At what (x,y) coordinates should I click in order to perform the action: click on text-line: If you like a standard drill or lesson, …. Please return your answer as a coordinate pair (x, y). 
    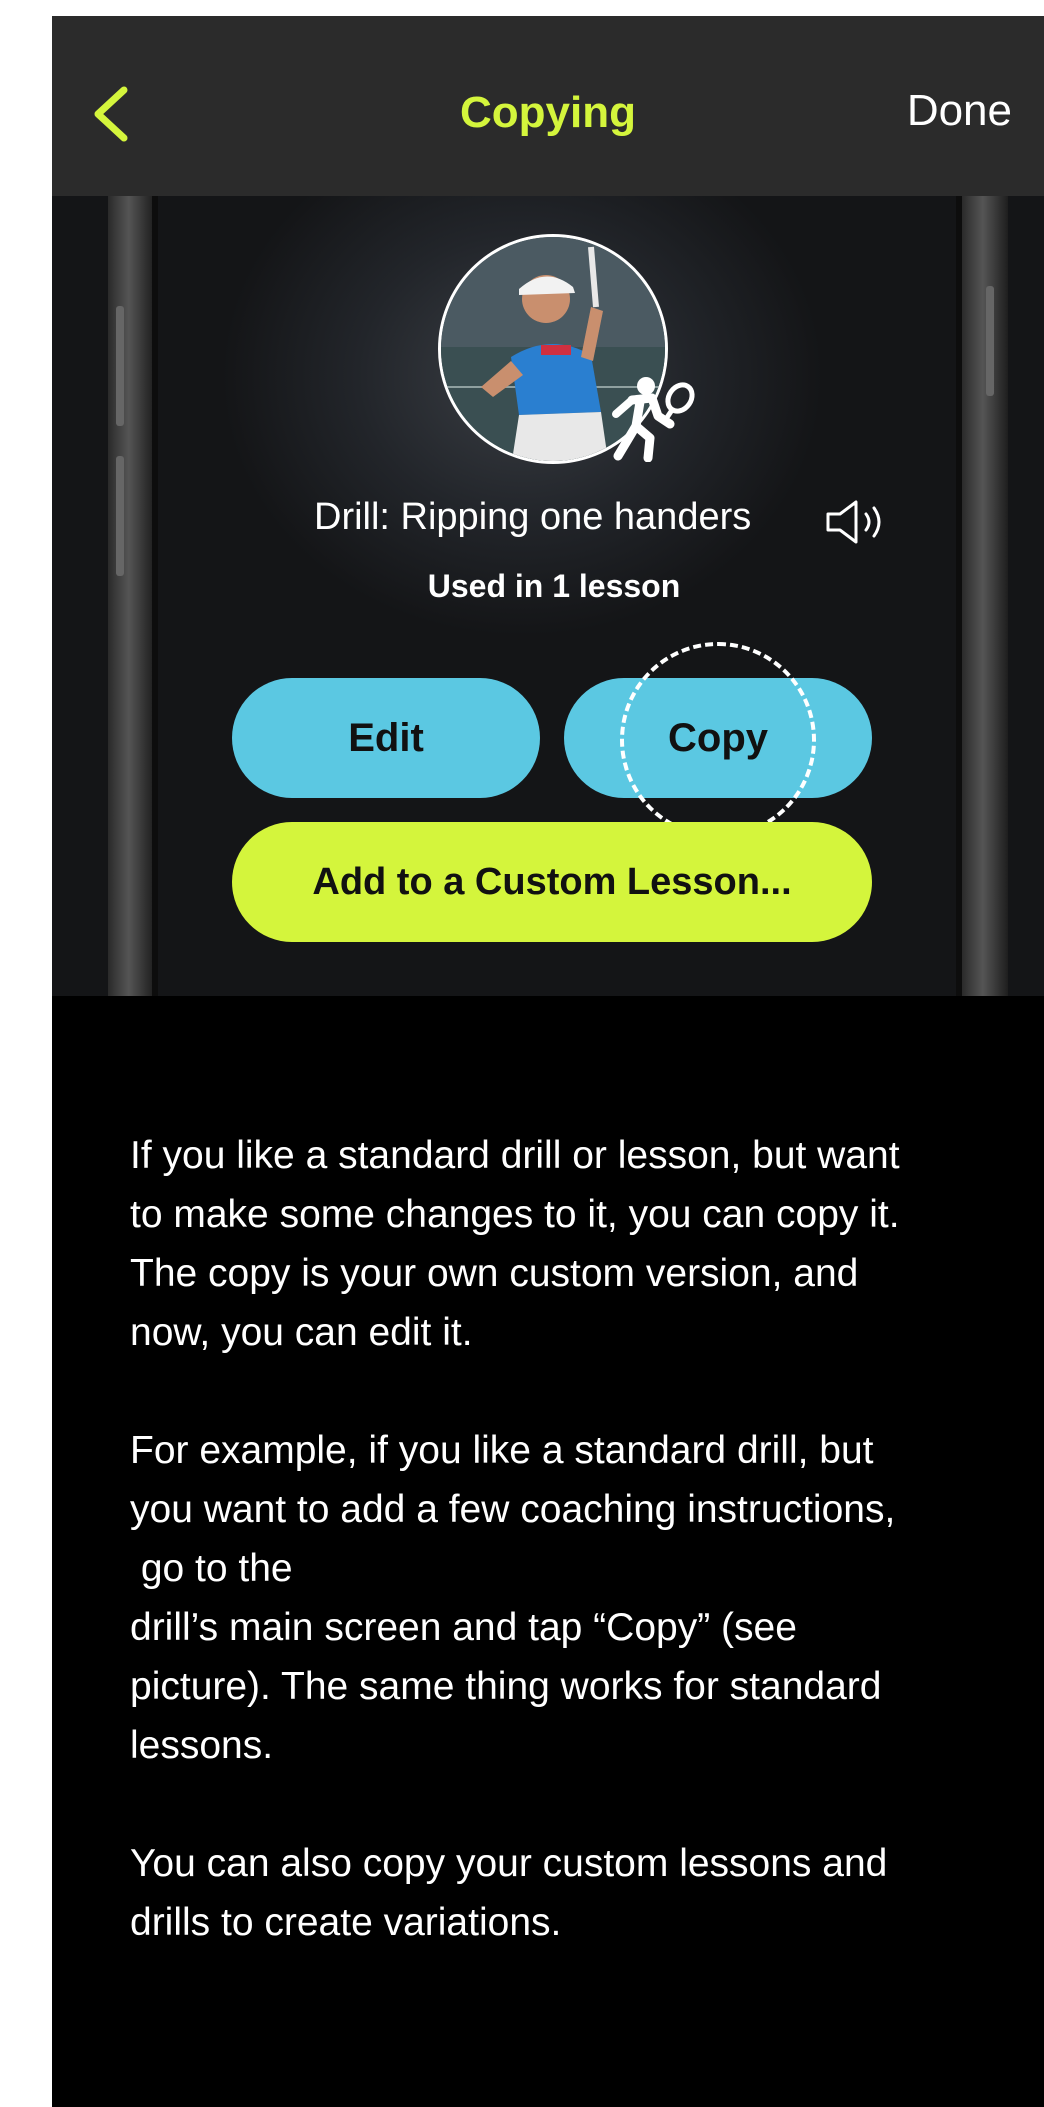
    Looking at the image, I should click on (515, 1155).